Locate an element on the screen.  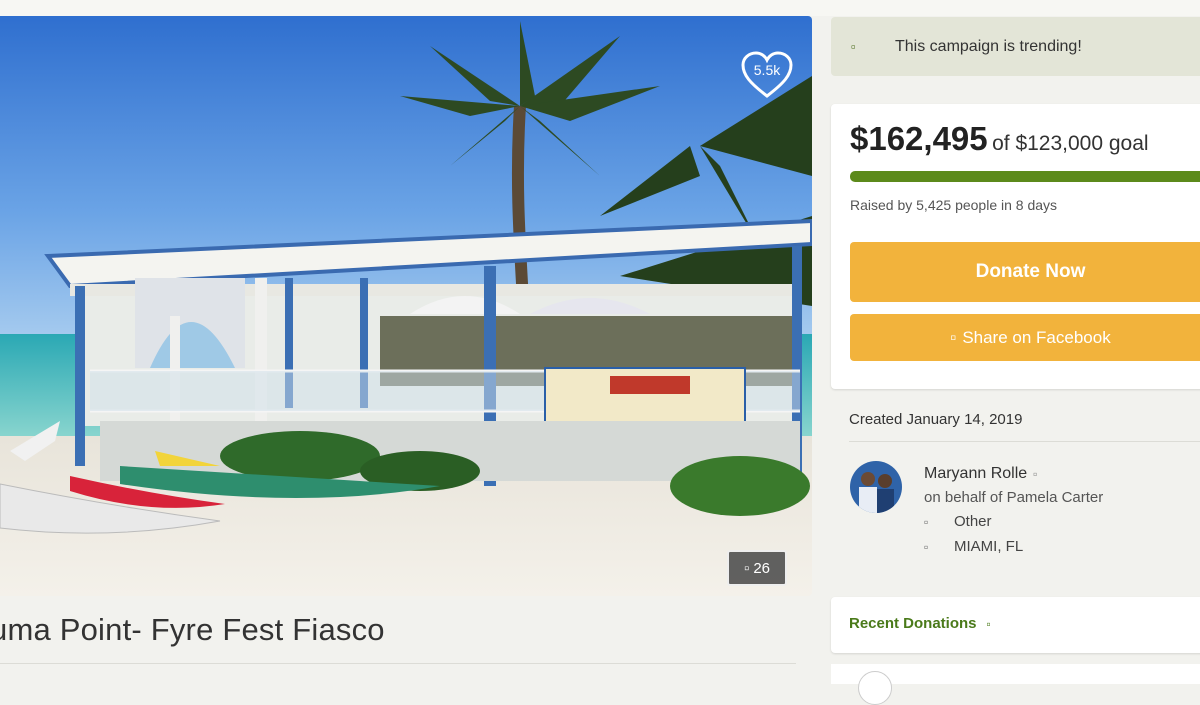
share-facebook-label: Share on Facebook is located at coordinates (1036, 337).